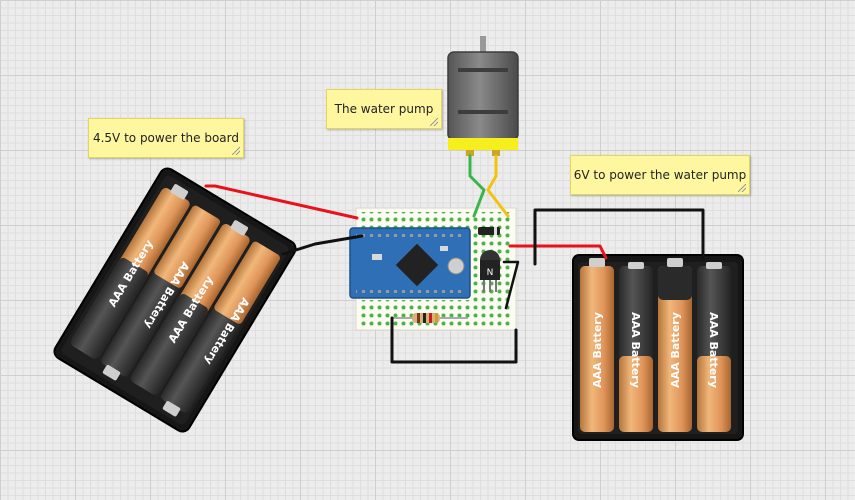 Image resolution: width=855 pixels, height=500 pixels. I want to click on note-text: 6V to power the water pump, so click(660, 175).